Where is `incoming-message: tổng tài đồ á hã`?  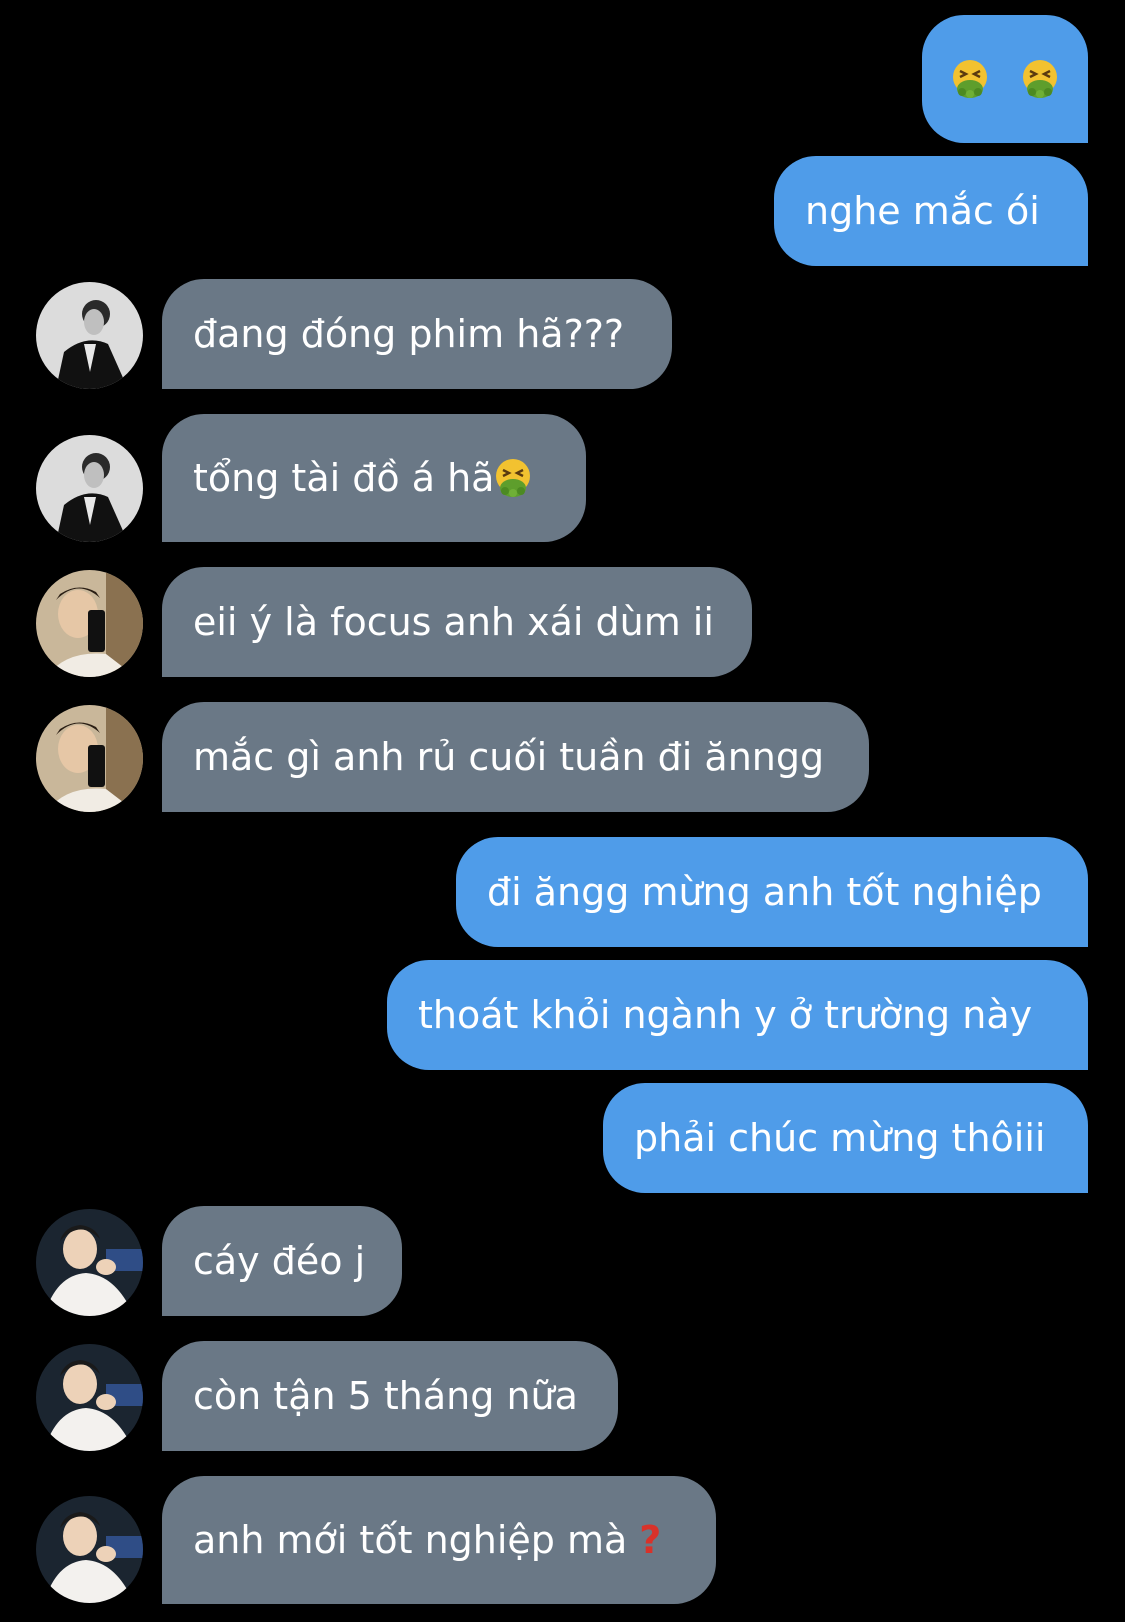
incoming-message: tổng tài đồ á hã is located at coordinates (374, 478).